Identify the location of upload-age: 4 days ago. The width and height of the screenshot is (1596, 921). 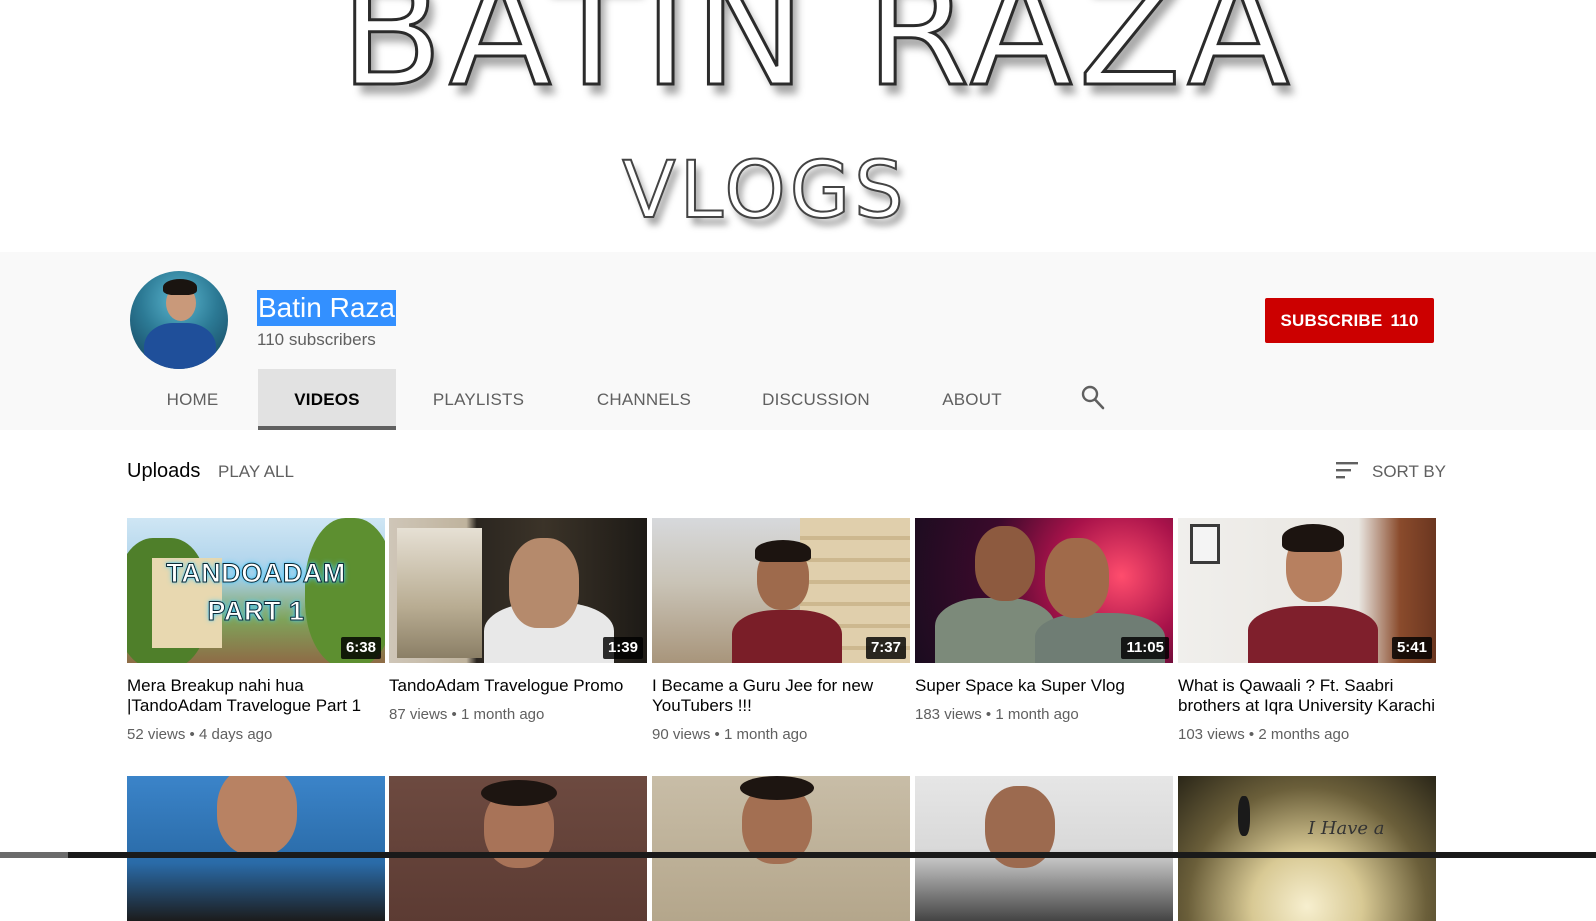
(235, 734).